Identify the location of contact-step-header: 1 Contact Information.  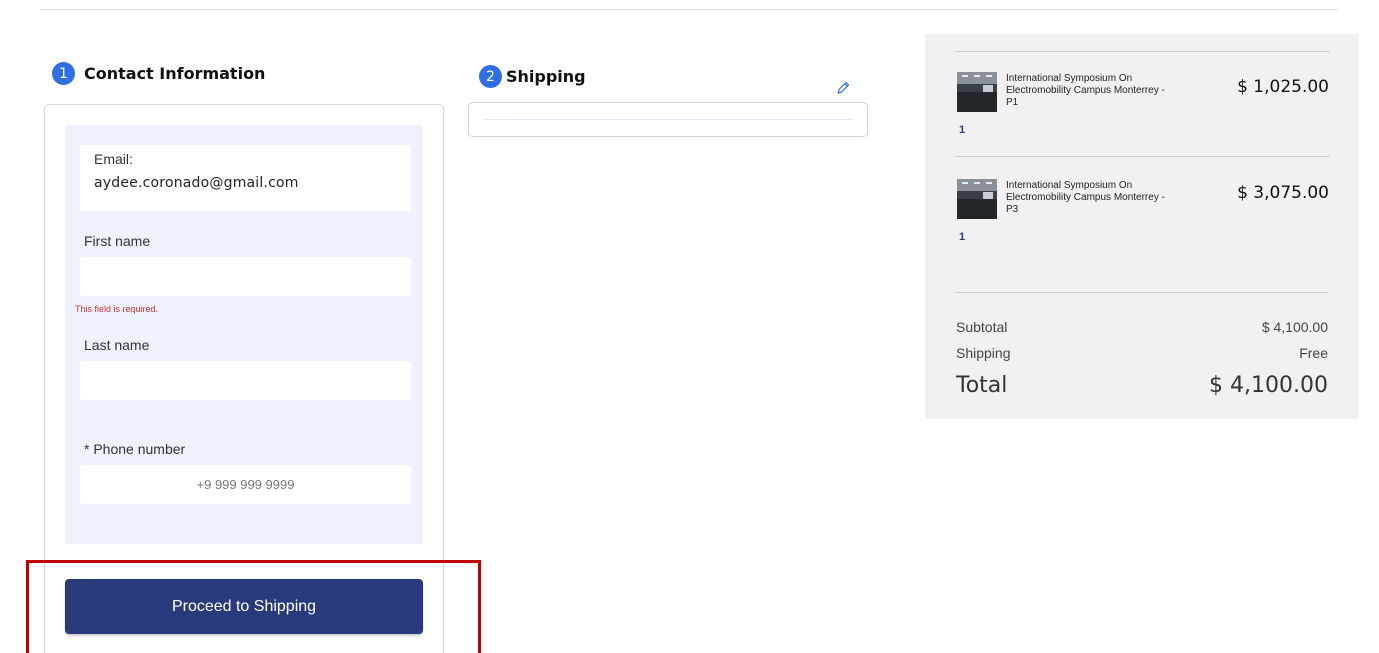
(158, 73).